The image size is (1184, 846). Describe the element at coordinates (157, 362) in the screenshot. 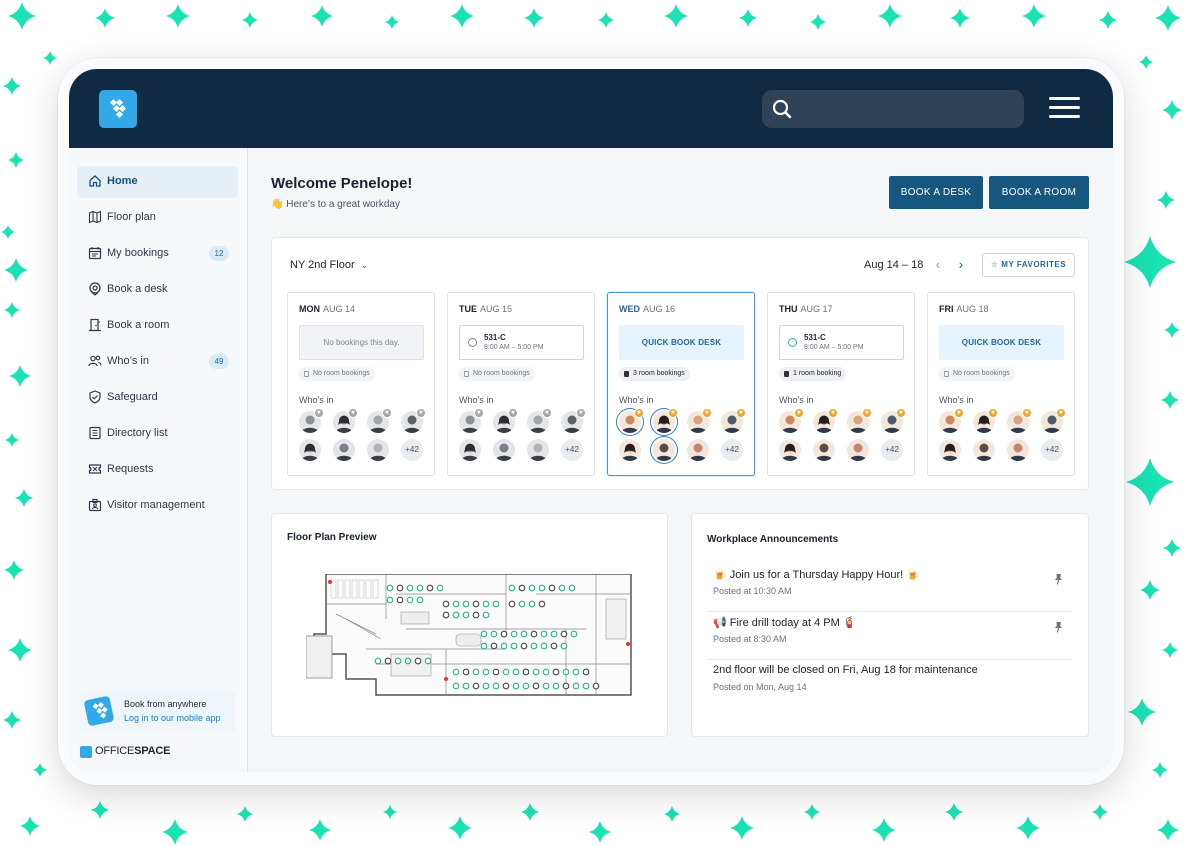

I see `sidebar-item-whos-in: Who’s in 49` at that location.